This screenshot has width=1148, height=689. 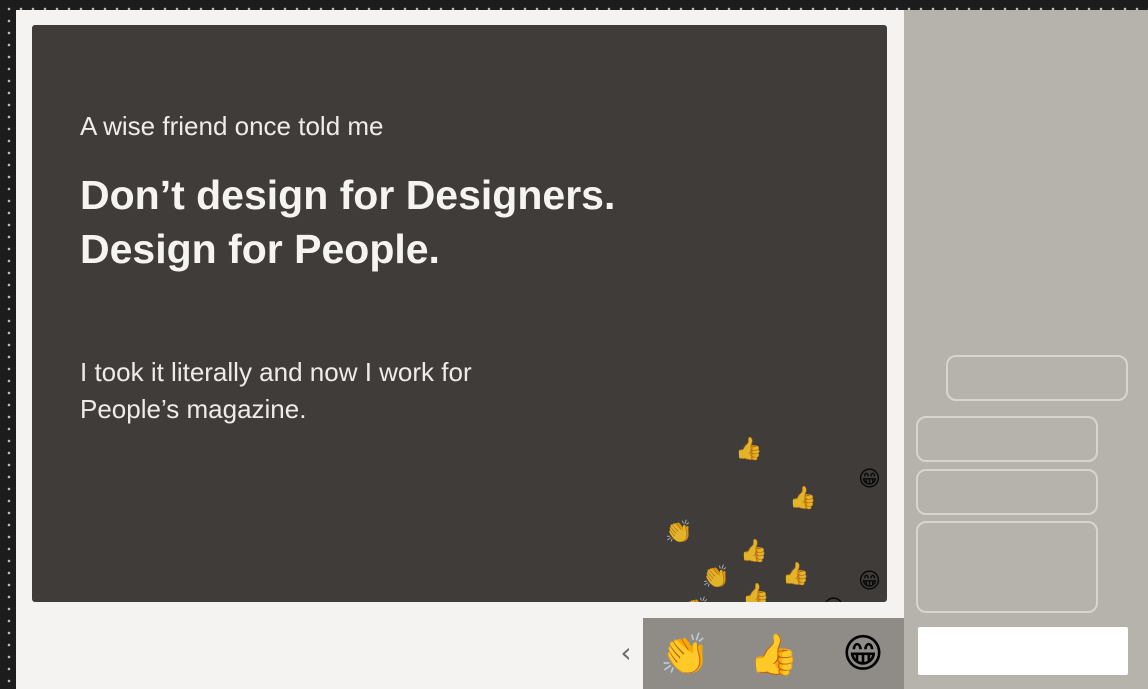 I want to click on thumbs-up-reaction-button: 👍, so click(x=774, y=654).